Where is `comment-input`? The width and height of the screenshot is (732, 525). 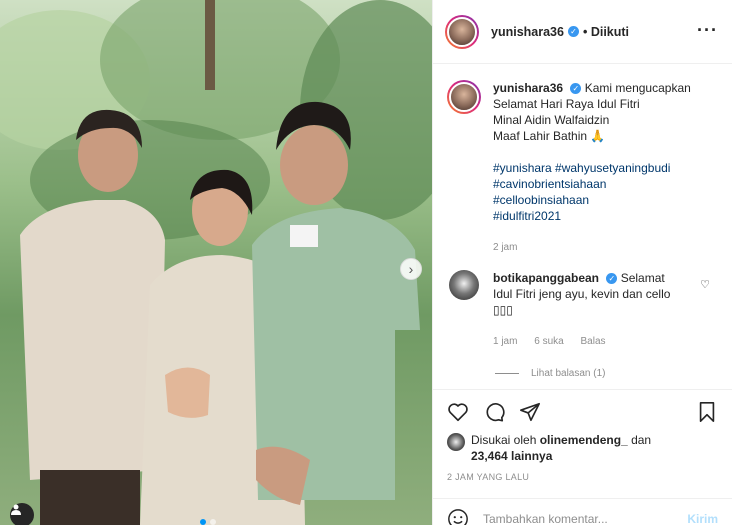 comment-input is located at coordinates (585, 518).